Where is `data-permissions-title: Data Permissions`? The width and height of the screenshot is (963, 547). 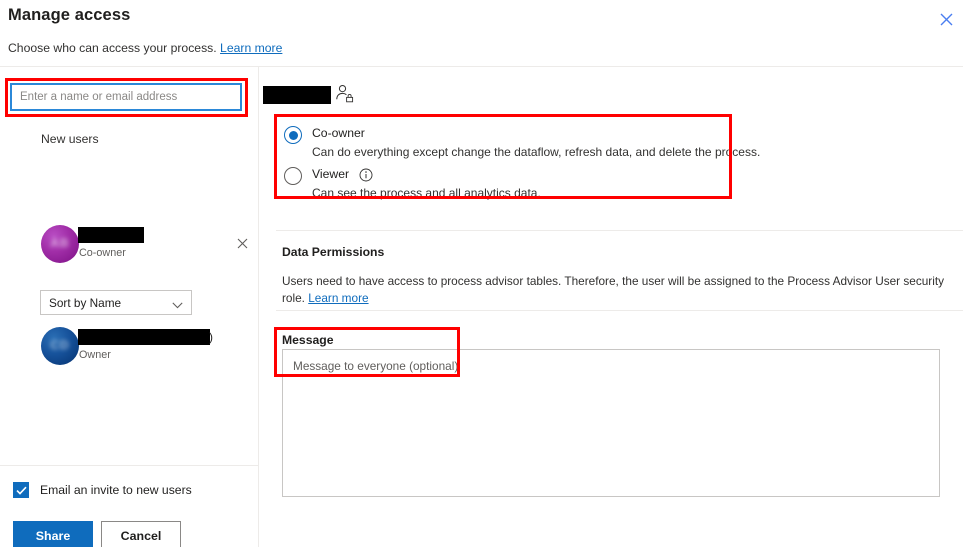
data-permissions-title: Data Permissions is located at coordinates (333, 252).